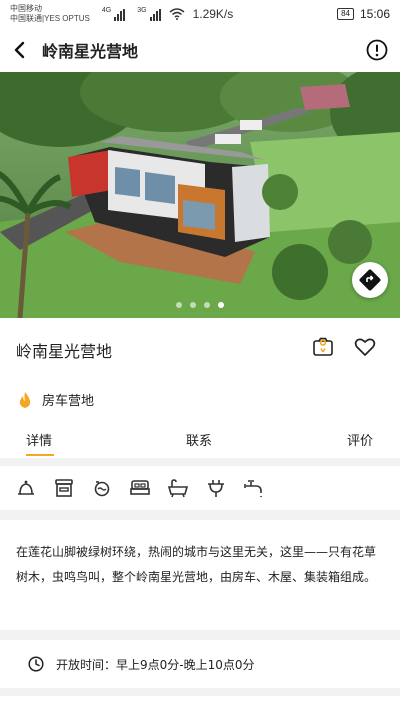  What do you see at coordinates (221, 305) in the screenshot?
I see `carousel-dot-active` at bounding box center [221, 305].